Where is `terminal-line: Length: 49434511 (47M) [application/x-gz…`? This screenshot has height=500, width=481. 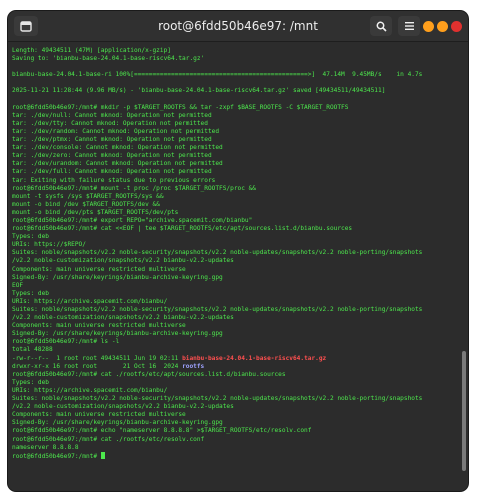 terminal-line: Length: 49434511 (47M) [application/x-gz… is located at coordinates (91, 50).